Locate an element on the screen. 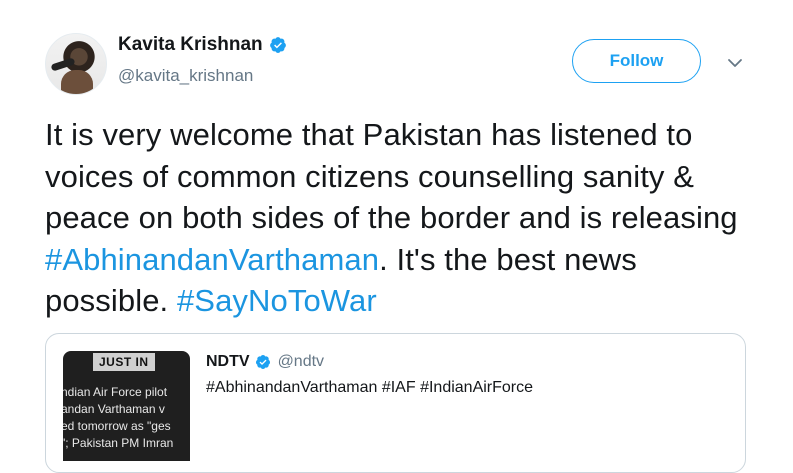 Image resolution: width=793 pixels, height=473 pixels. thumbnail-badge: JUST IN is located at coordinates (124, 362).